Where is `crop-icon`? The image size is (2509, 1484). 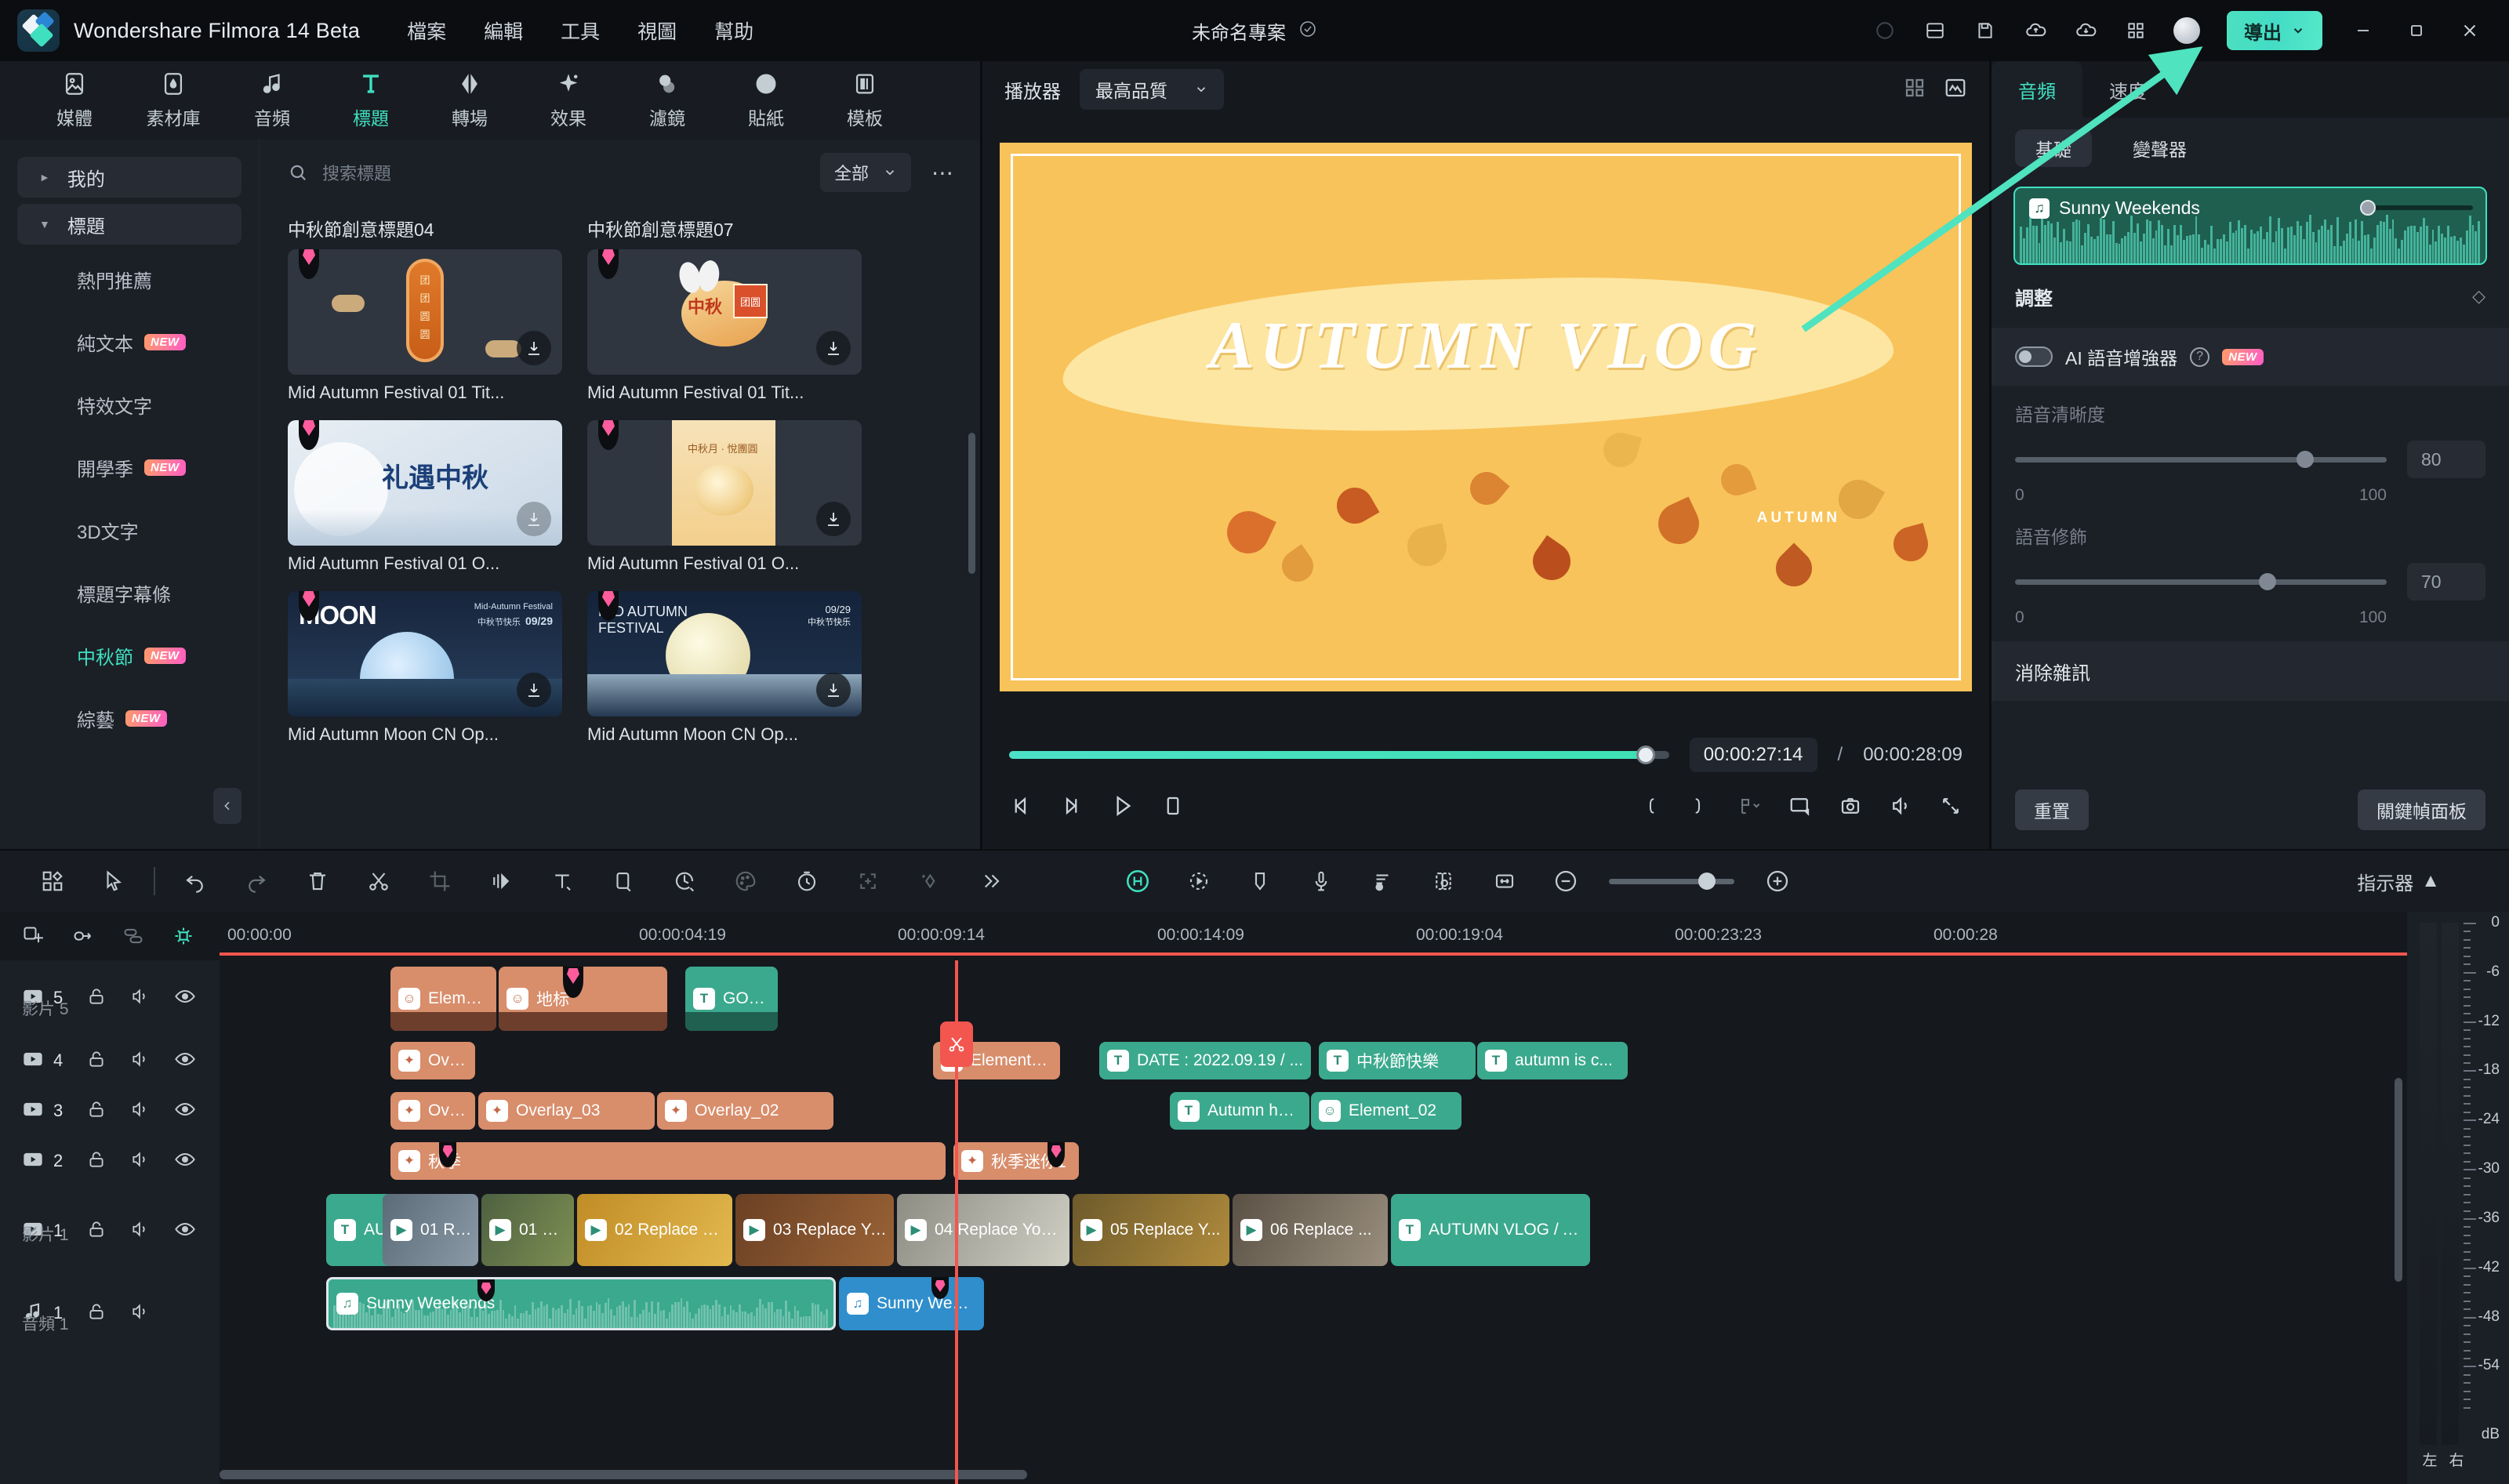 crop-icon is located at coordinates (439, 881).